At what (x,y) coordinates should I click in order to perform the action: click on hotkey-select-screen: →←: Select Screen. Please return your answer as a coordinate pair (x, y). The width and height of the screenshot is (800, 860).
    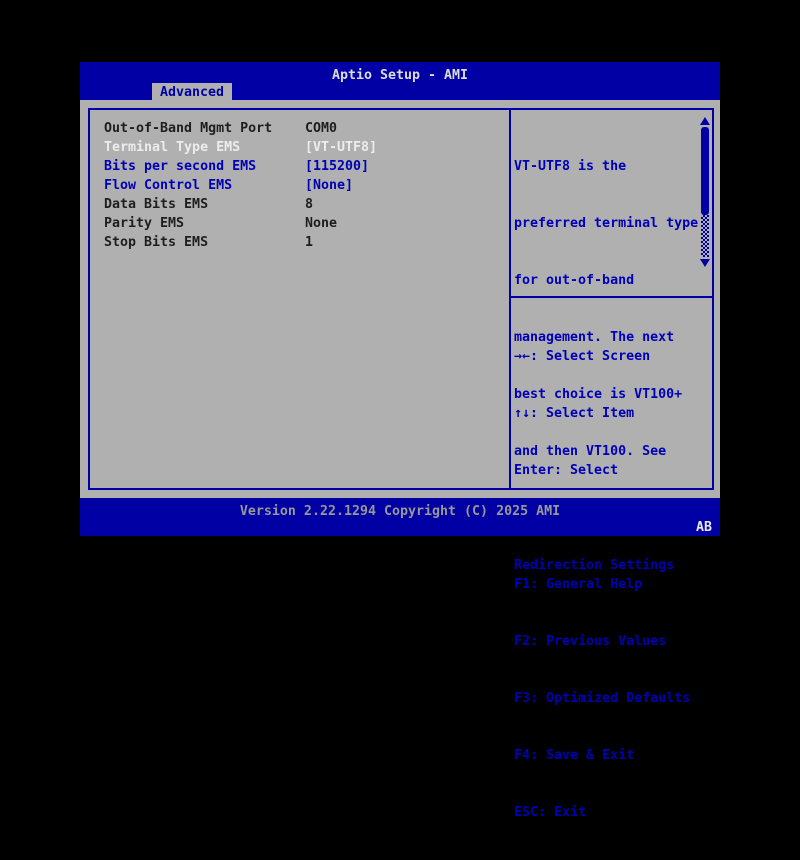
    Looking at the image, I should click on (582, 356).